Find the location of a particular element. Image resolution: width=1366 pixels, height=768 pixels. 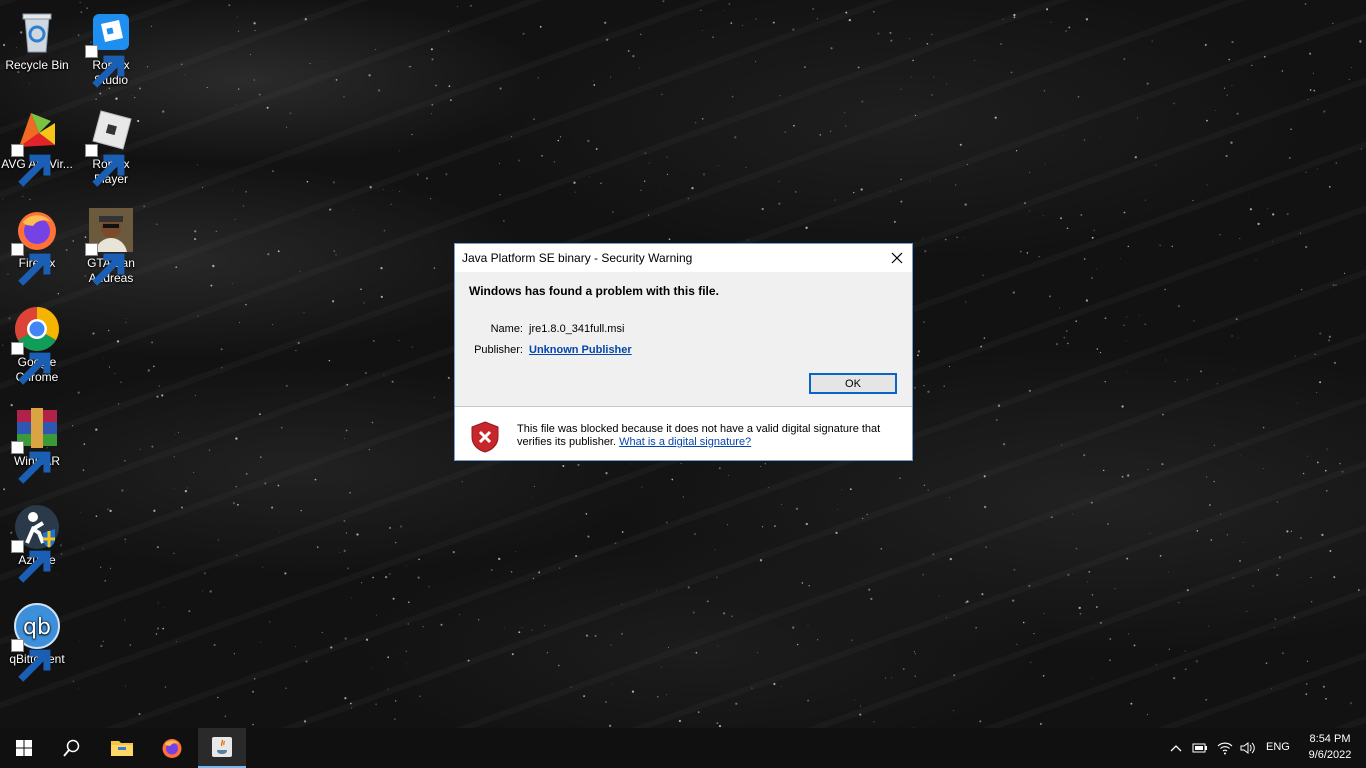

gta-san-andreas-icon is located at coordinates (110, 246).